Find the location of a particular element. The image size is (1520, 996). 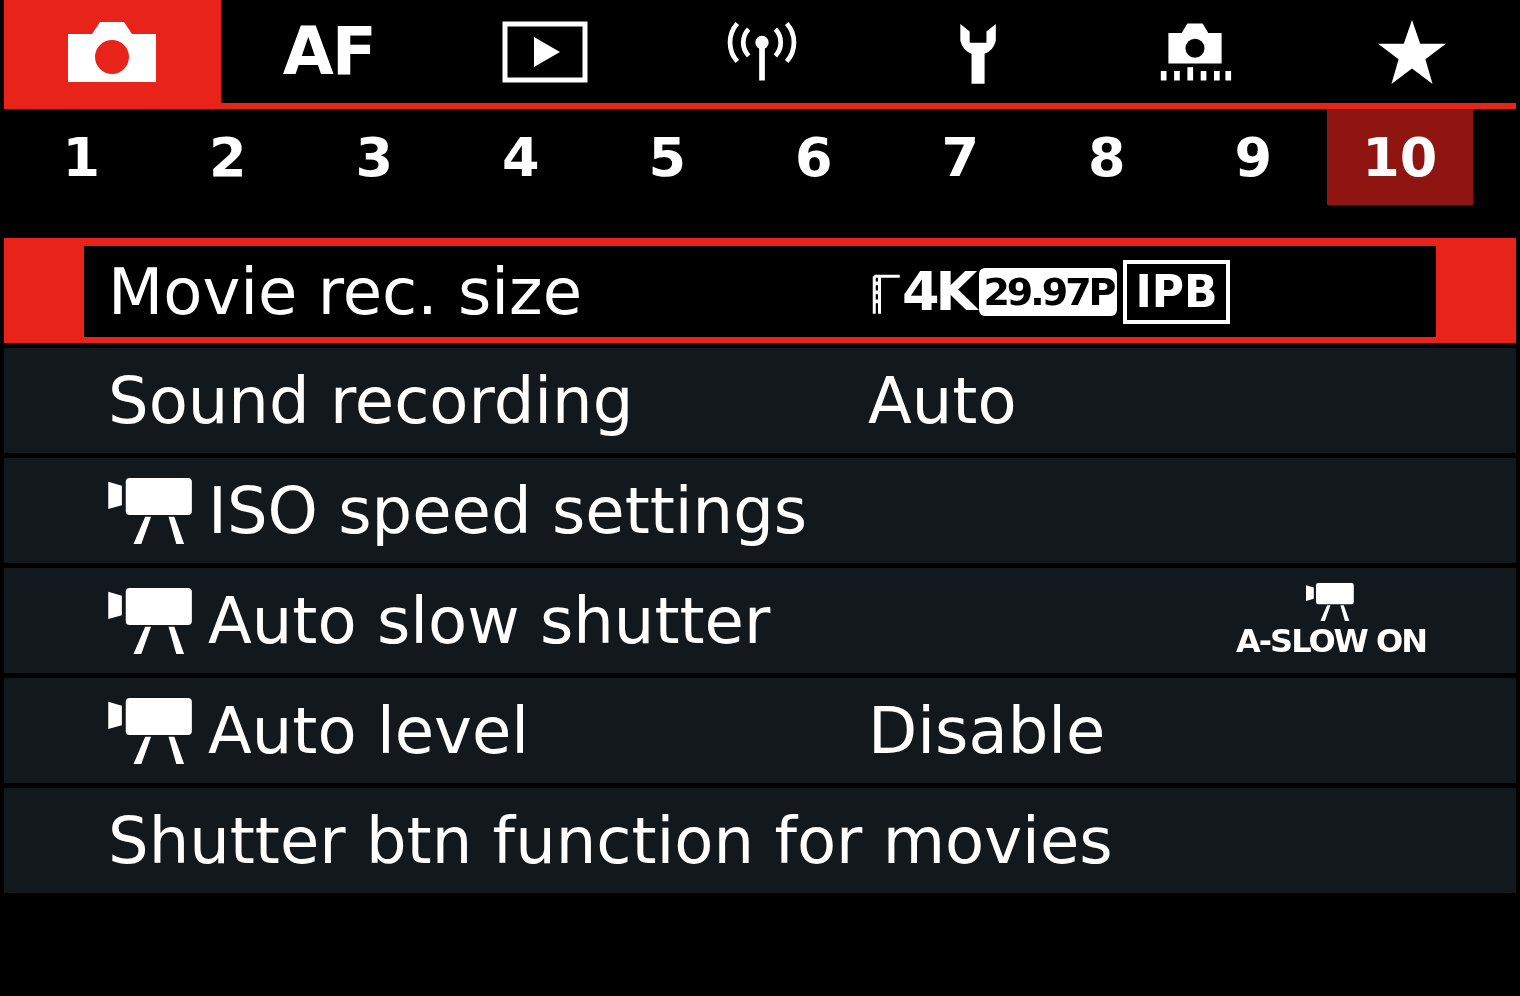

item-value: Disable is located at coordinates (987, 730).